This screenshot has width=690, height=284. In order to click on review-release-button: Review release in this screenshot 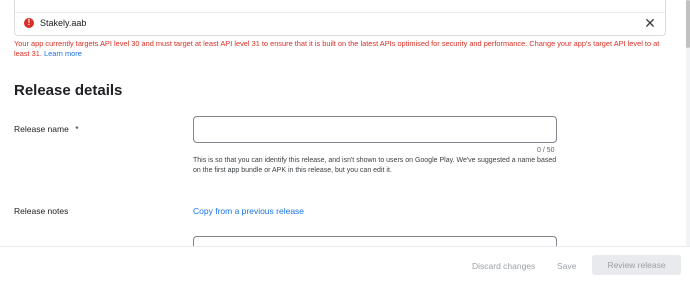, I will do `click(636, 265)`.